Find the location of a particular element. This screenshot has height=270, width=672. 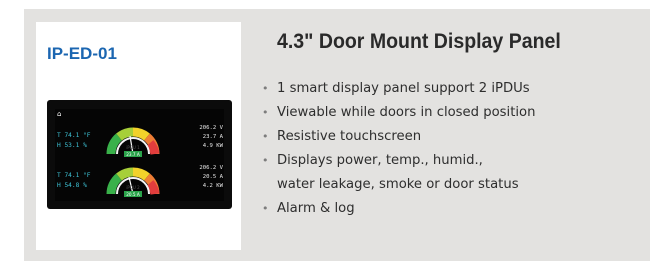

amperage-reading: 23.7 A is located at coordinates (212, 137).